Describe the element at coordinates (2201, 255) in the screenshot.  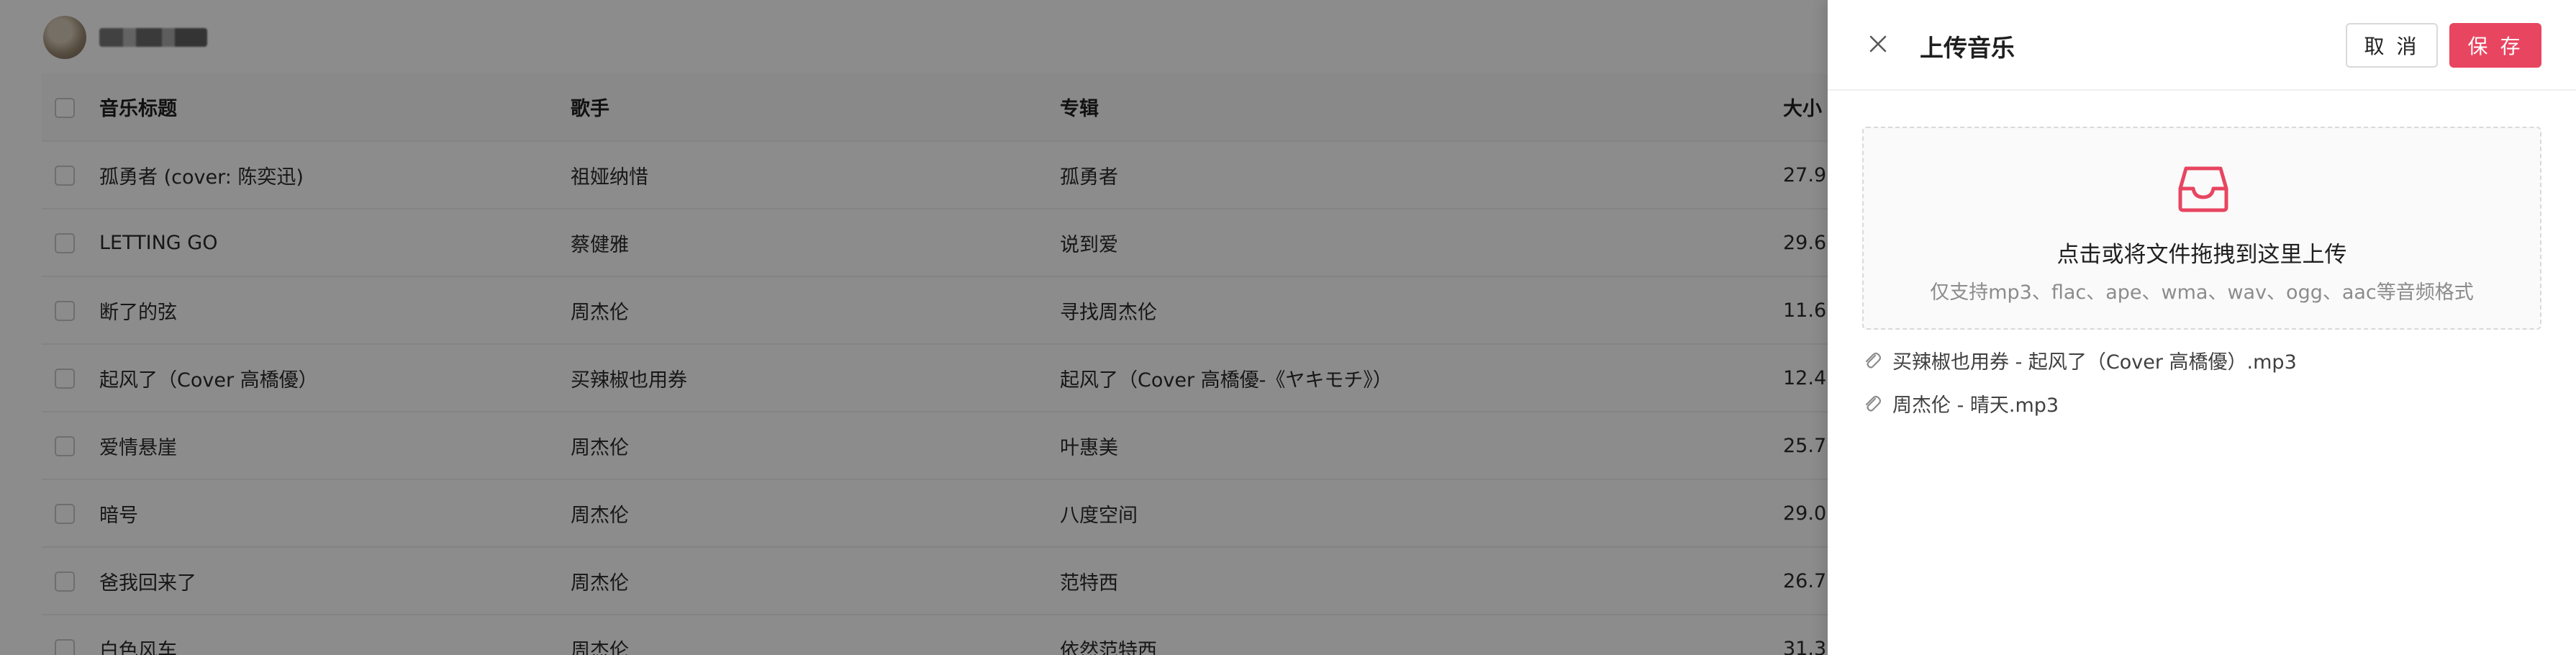
I see `dropzone-main-text: 点击或将文件拖拽到这里上传` at that location.